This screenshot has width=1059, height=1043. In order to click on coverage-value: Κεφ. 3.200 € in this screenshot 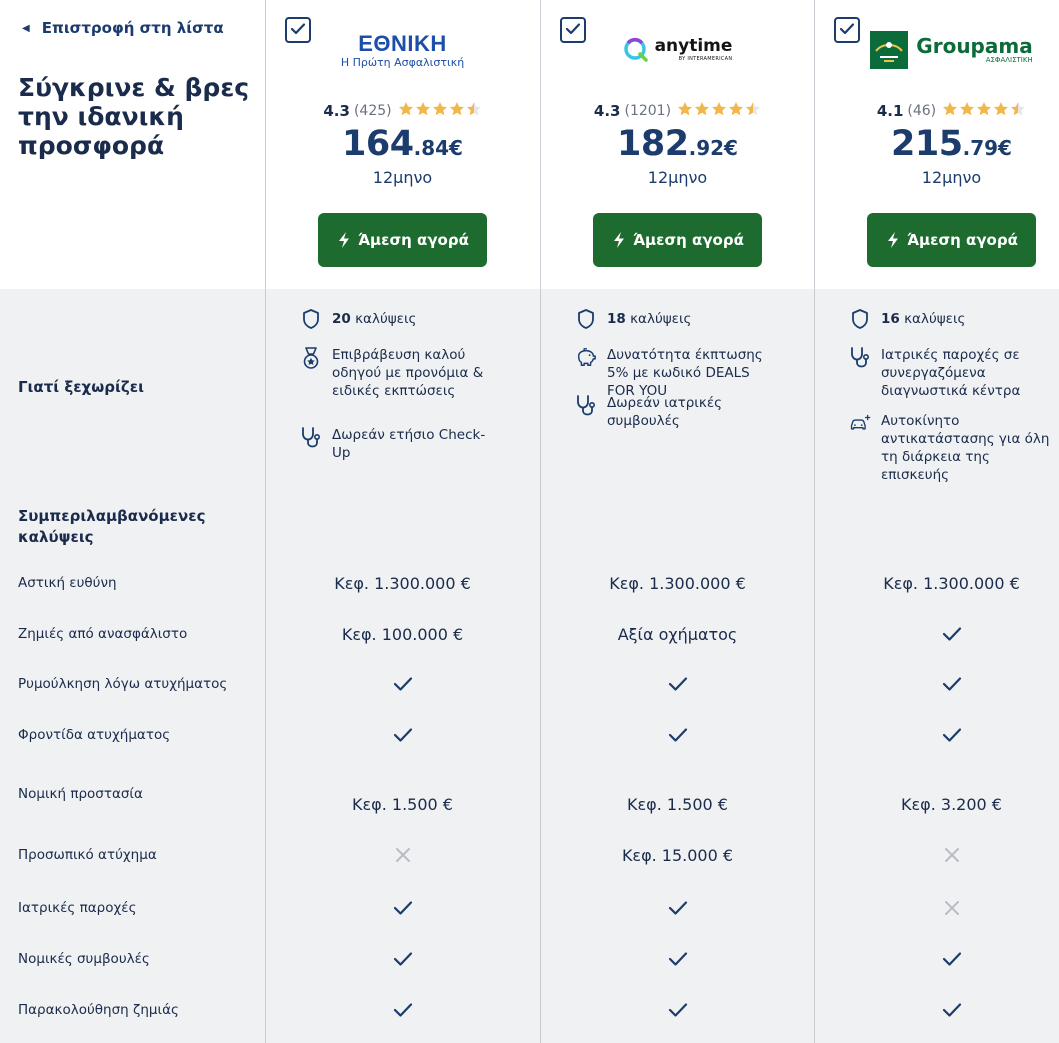, I will do `click(951, 804)`.